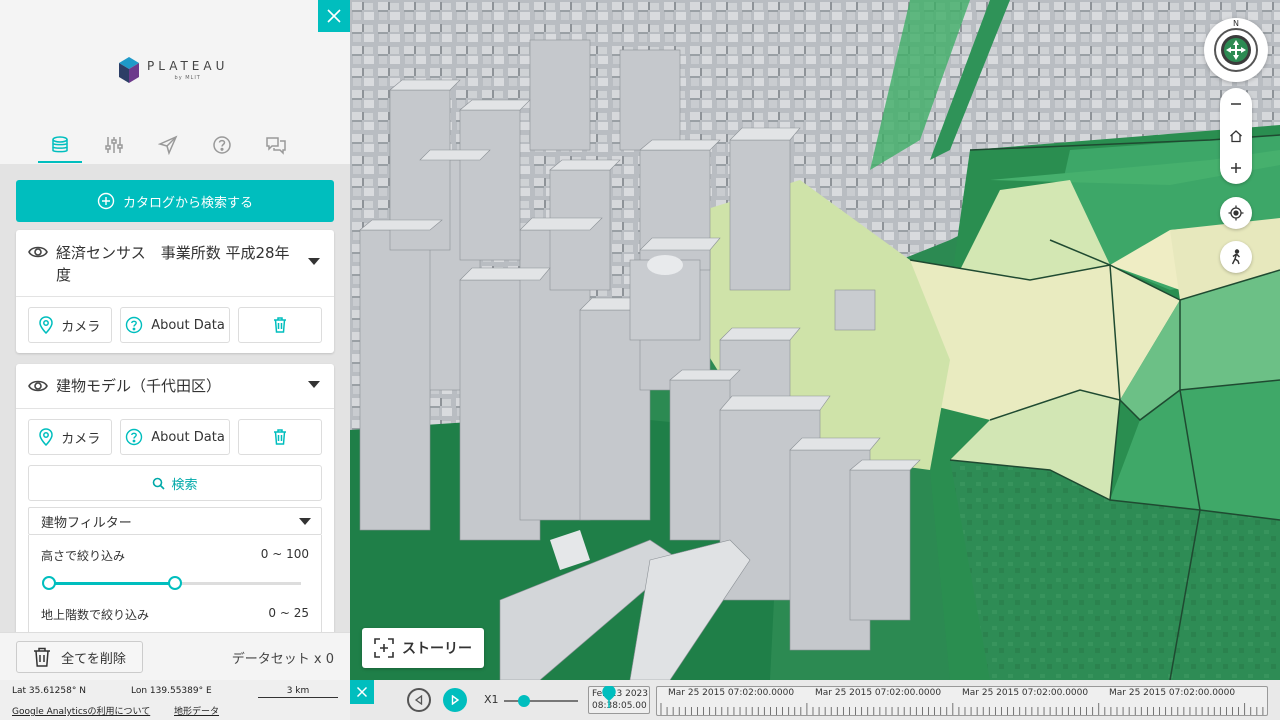 This screenshot has width=1280, height=720. I want to click on pedestrian-mode-button, so click(1236, 257).